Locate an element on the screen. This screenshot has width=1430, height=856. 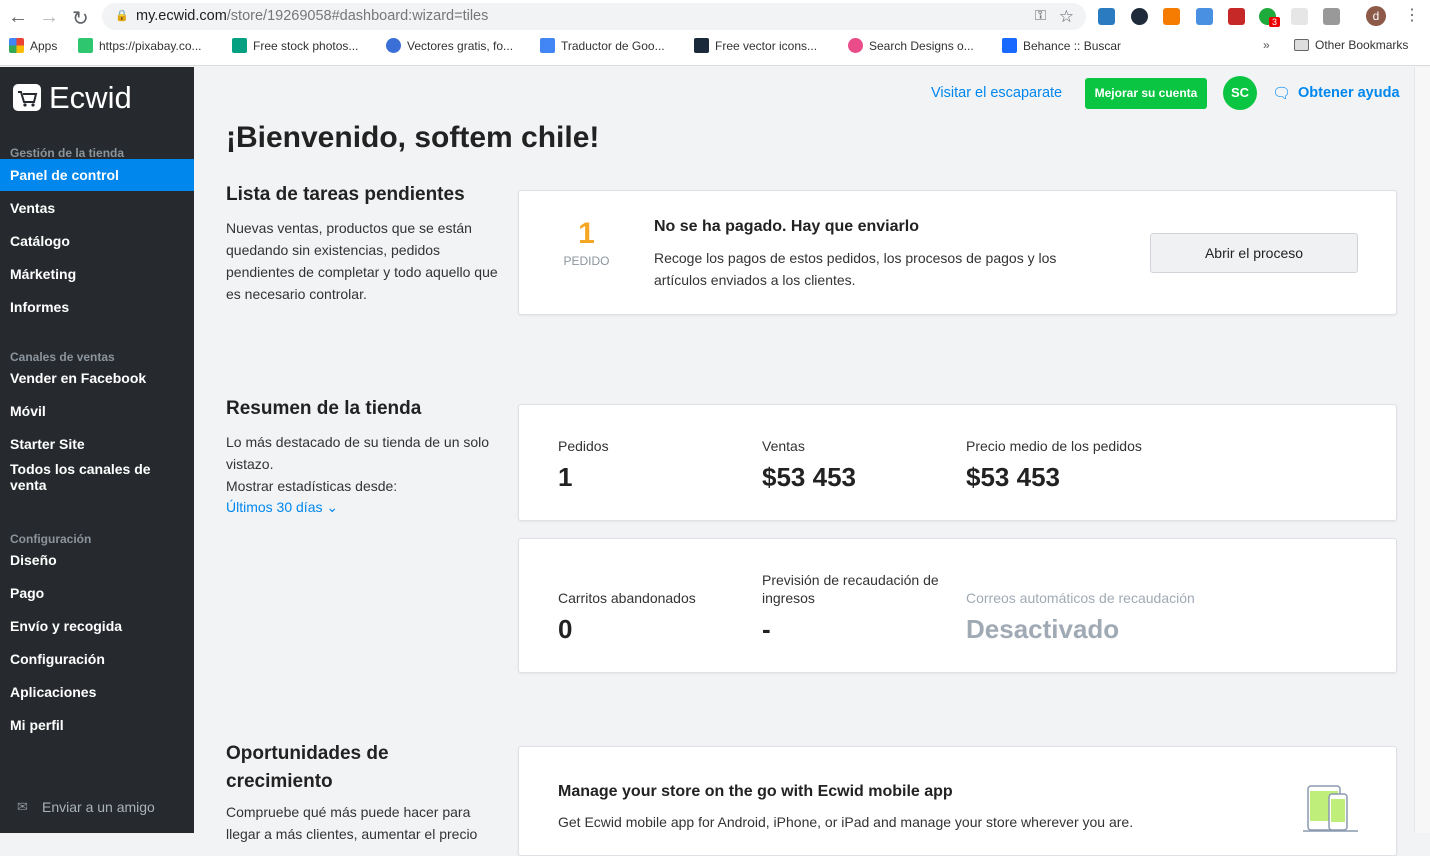
sidebar-item: Márketing is located at coordinates (97, 274).